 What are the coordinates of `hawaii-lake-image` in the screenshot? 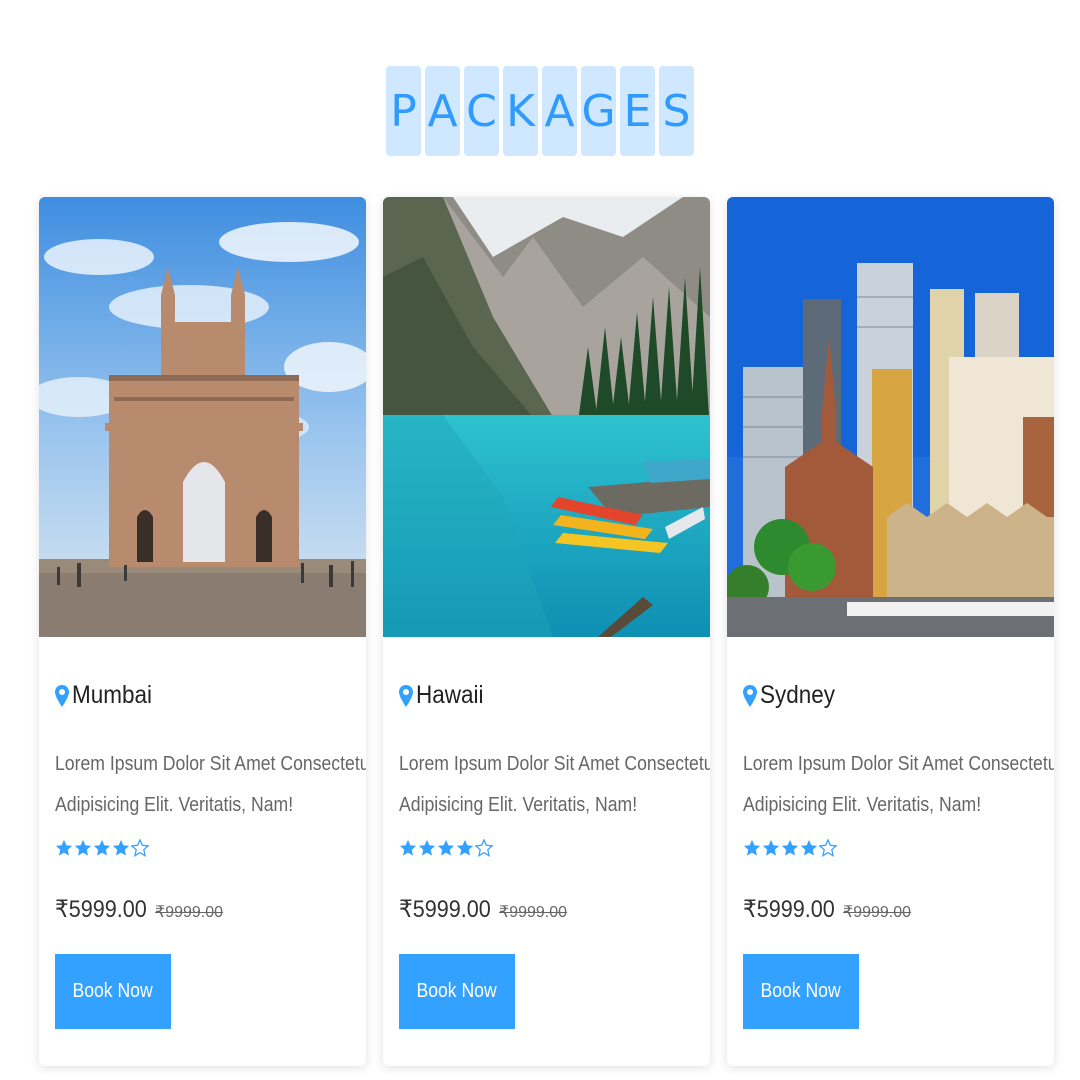 It's located at (546, 417).